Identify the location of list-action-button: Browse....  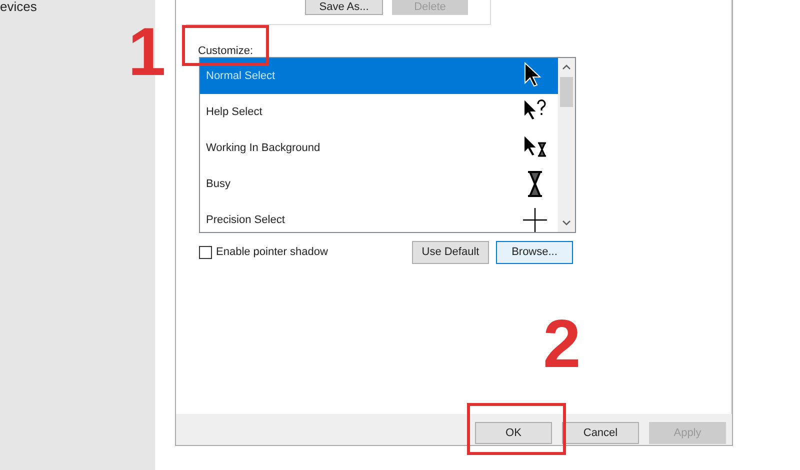
(534, 252).